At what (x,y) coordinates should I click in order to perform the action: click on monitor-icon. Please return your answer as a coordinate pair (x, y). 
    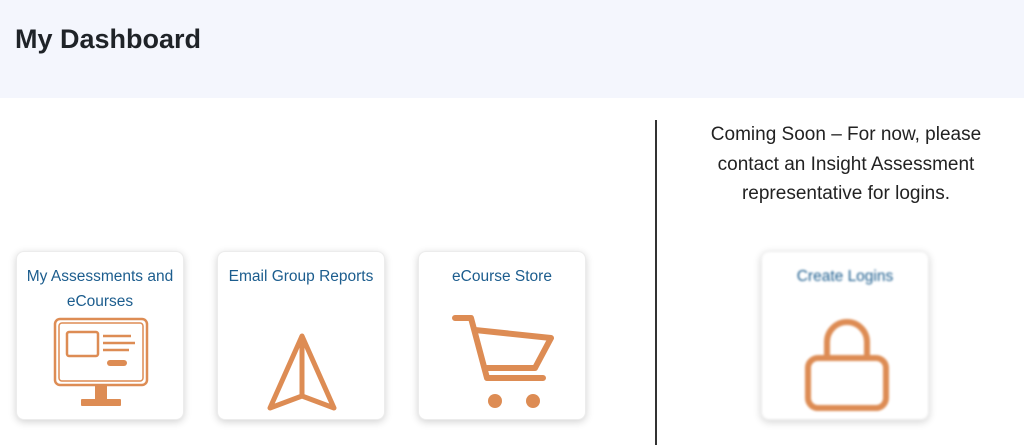
    Looking at the image, I should click on (101, 361).